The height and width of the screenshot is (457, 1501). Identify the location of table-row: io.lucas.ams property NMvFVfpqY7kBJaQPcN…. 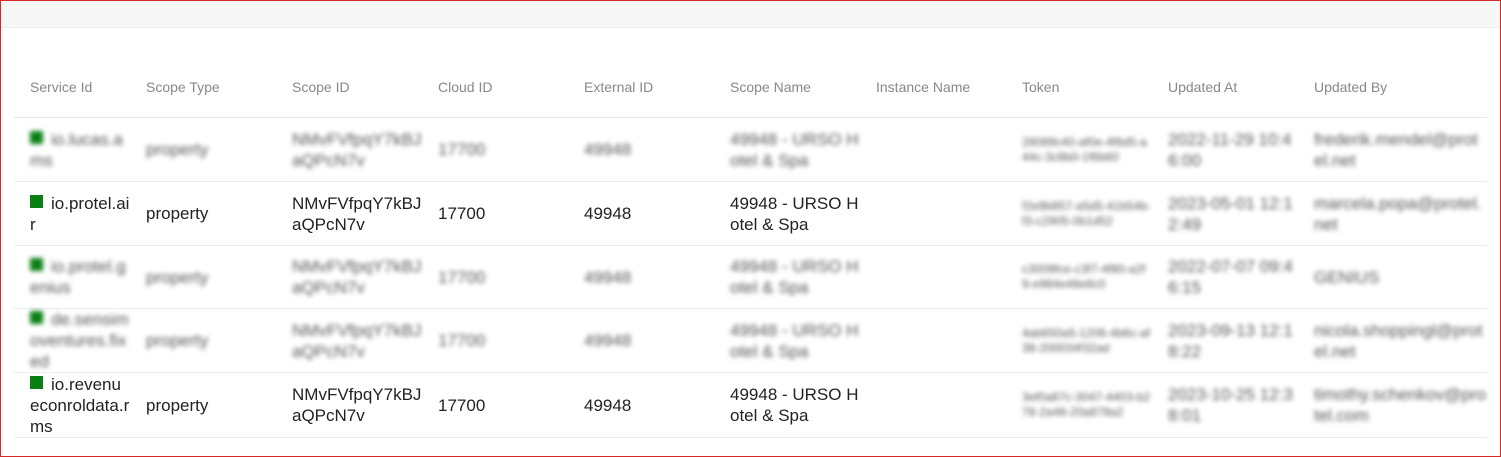
(750, 149).